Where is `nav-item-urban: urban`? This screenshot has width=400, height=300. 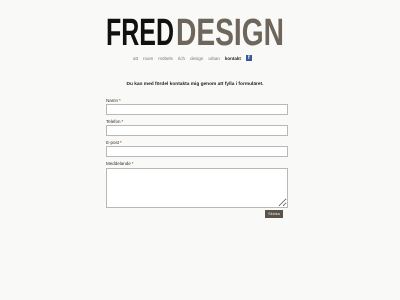 nav-item-urban: urban is located at coordinates (214, 58).